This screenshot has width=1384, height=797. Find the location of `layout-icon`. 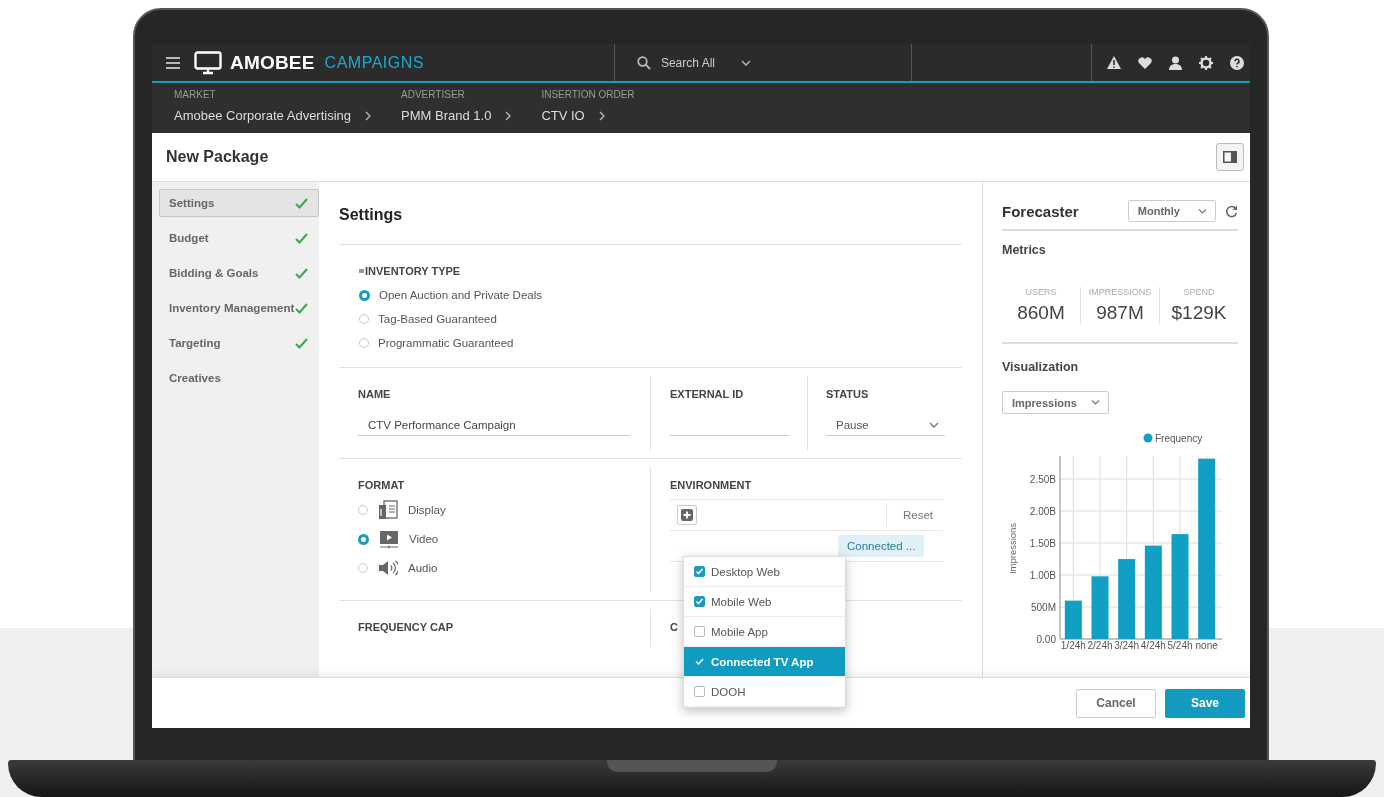

layout-icon is located at coordinates (388, 510).